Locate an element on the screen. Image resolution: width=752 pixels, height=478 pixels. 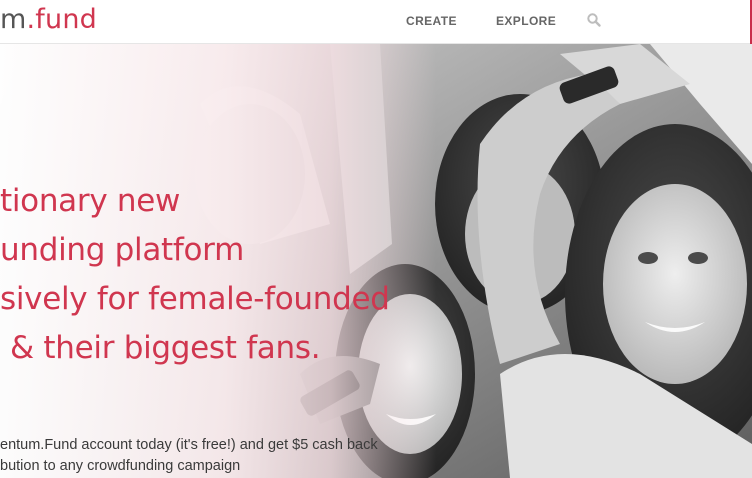
search-icon is located at coordinates (594, 20).